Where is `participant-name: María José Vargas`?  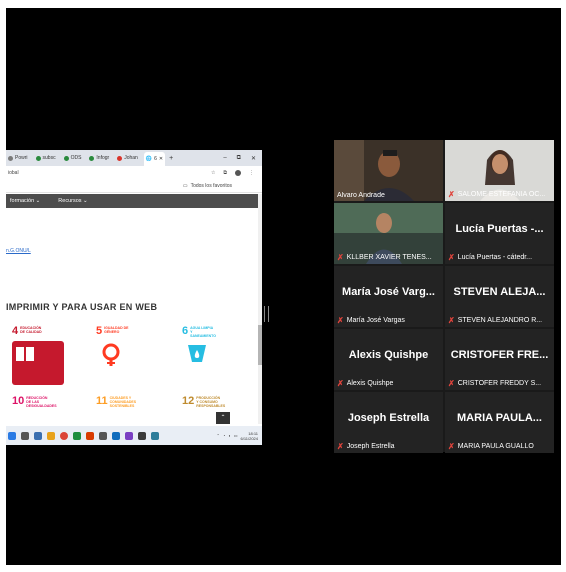 participant-name: María José Vargas is located at coordinates (375, 320).